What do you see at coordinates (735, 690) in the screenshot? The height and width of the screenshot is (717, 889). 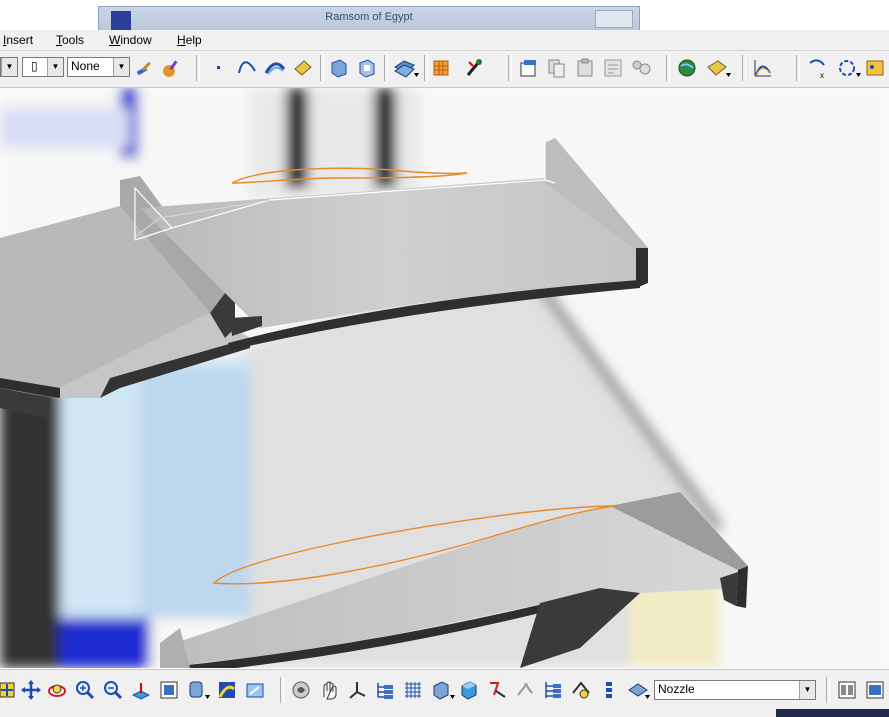 I see `layer-combo: Nozzle ▼` at bounding box center [735, 690].